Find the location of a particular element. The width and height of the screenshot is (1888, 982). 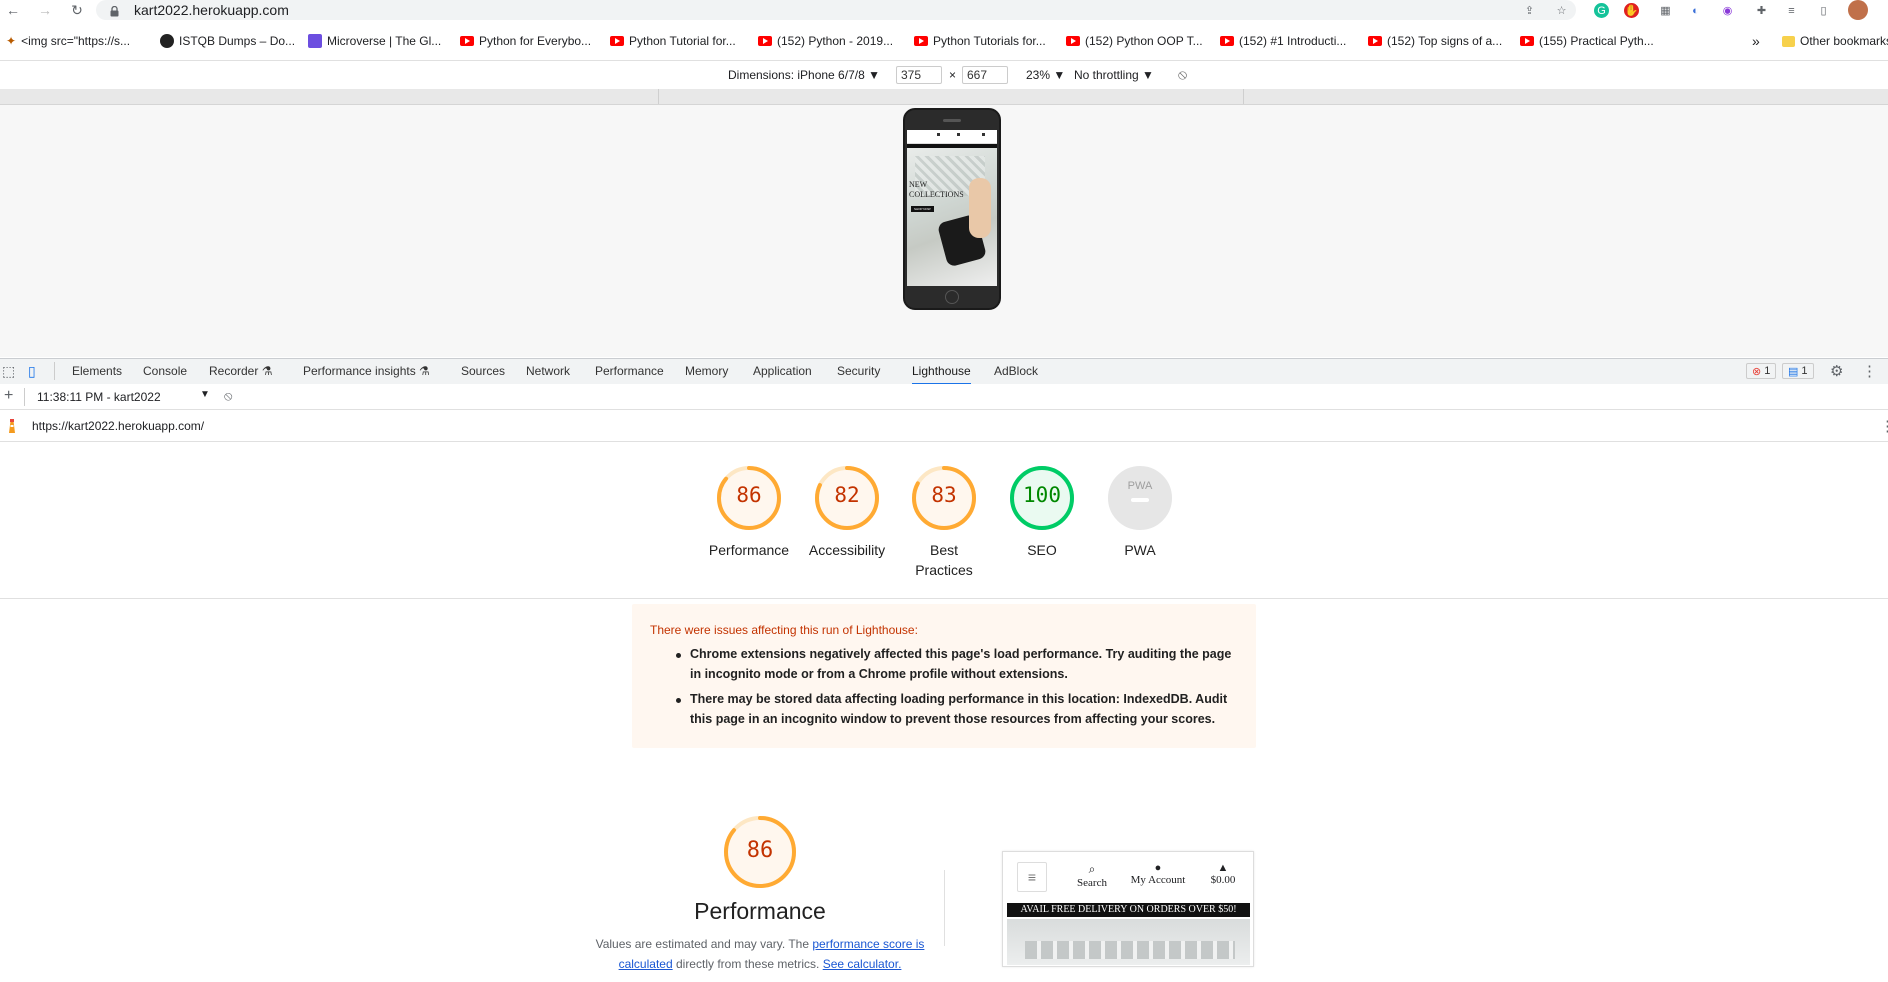

thumb-delivery-banner: AVAIL FREE DELIVERY ON ORDERS OVER $50! is located at coordinates (1128, 910).